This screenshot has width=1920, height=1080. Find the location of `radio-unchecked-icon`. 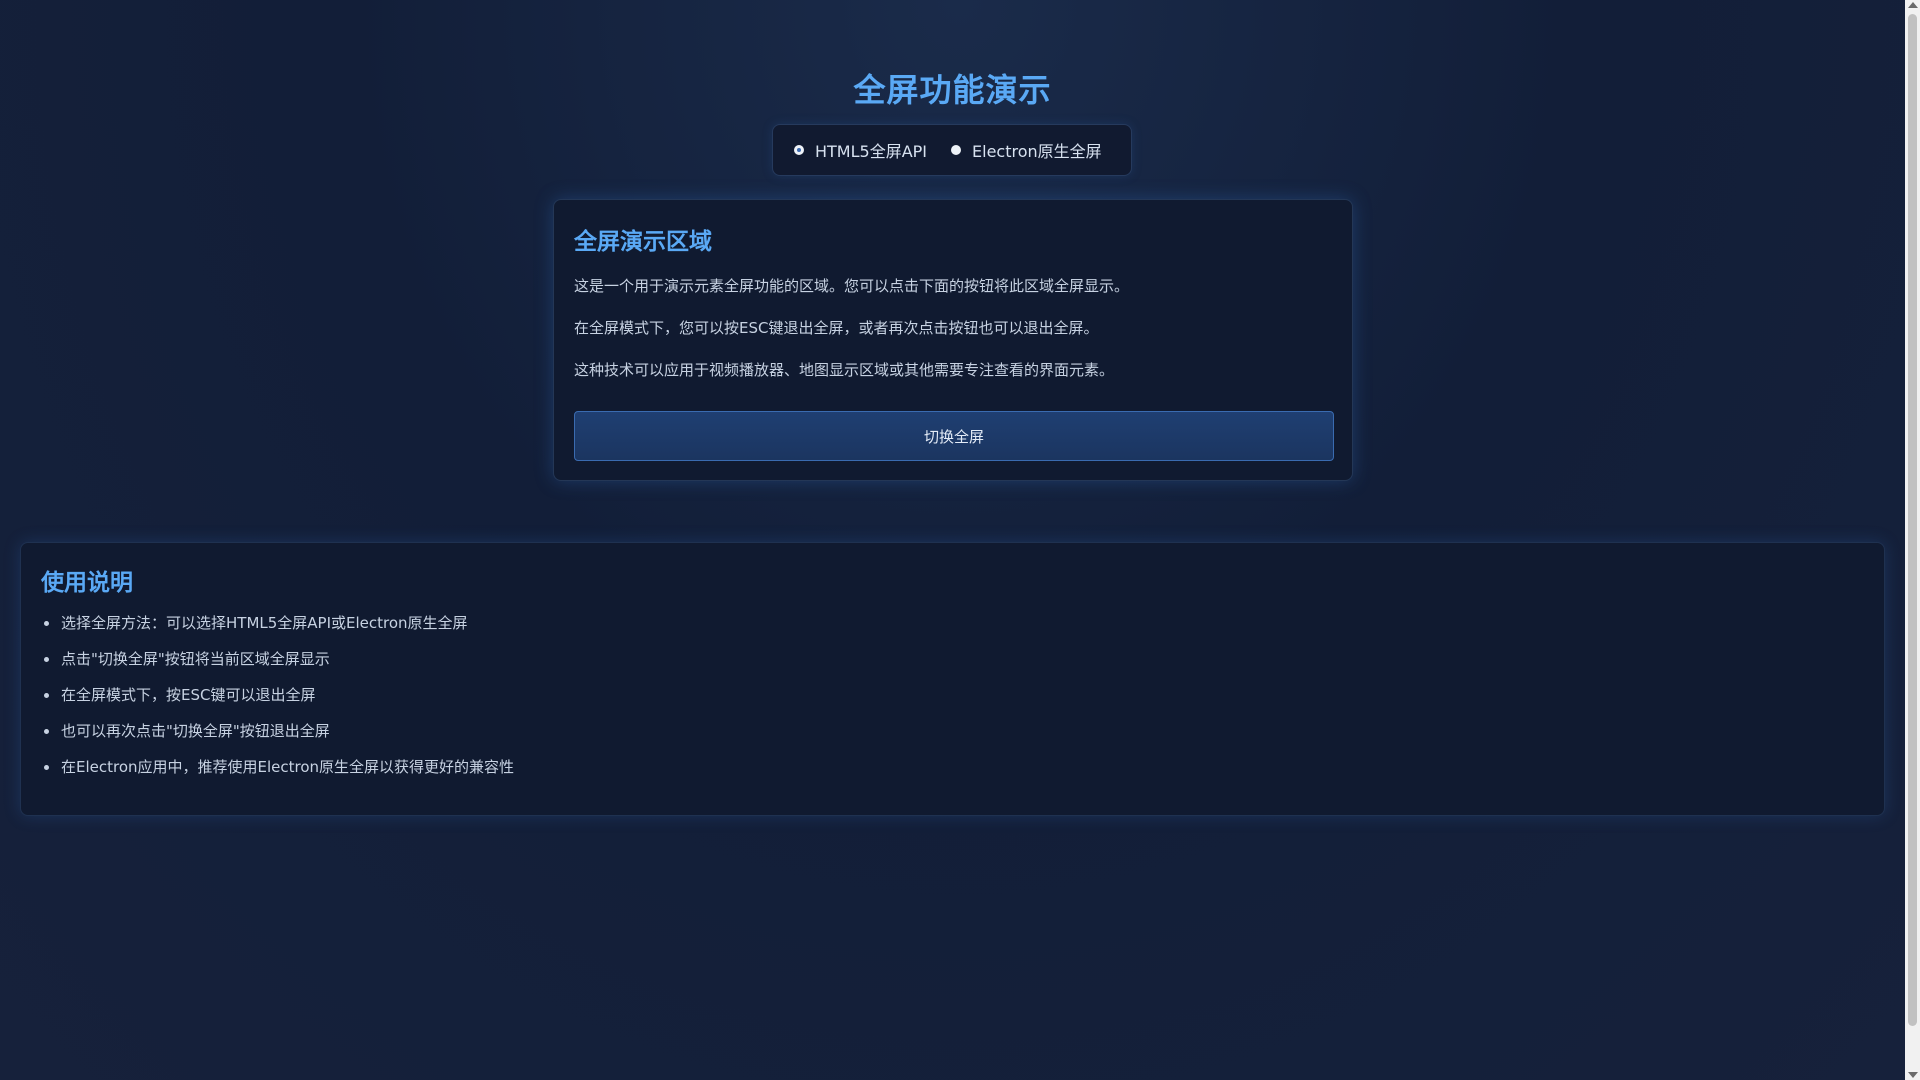

radio-unchecked-icon is located at coordinates (956, 150).